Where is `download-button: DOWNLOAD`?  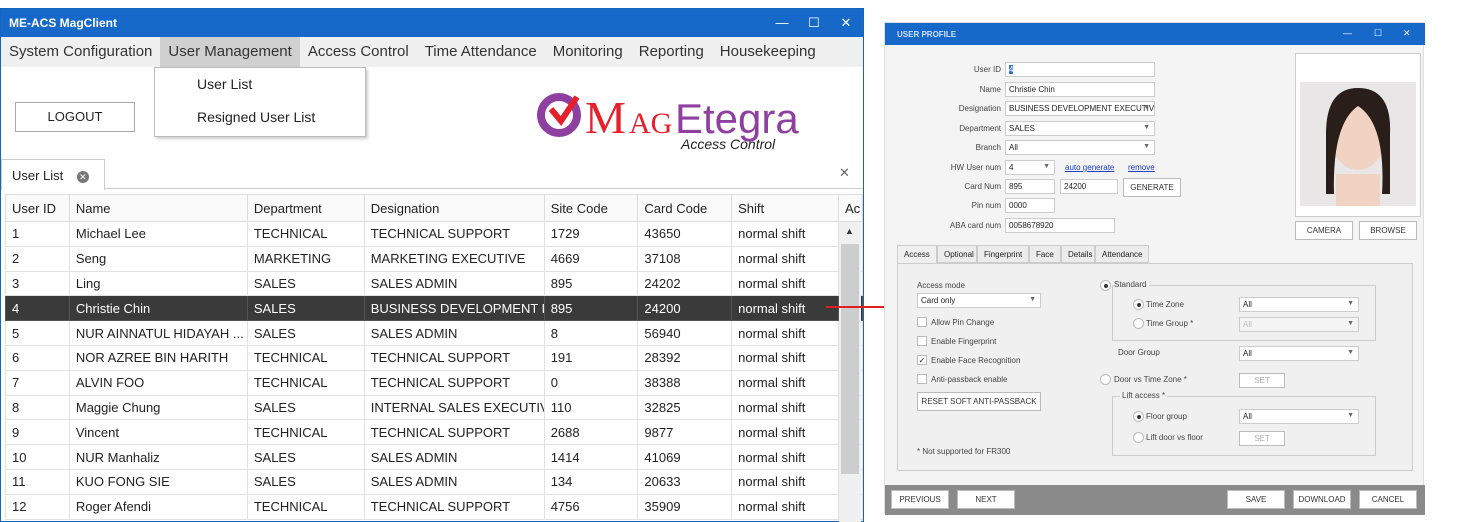
download-button: DOWNLOAD is located at coordinates (1322, 499).